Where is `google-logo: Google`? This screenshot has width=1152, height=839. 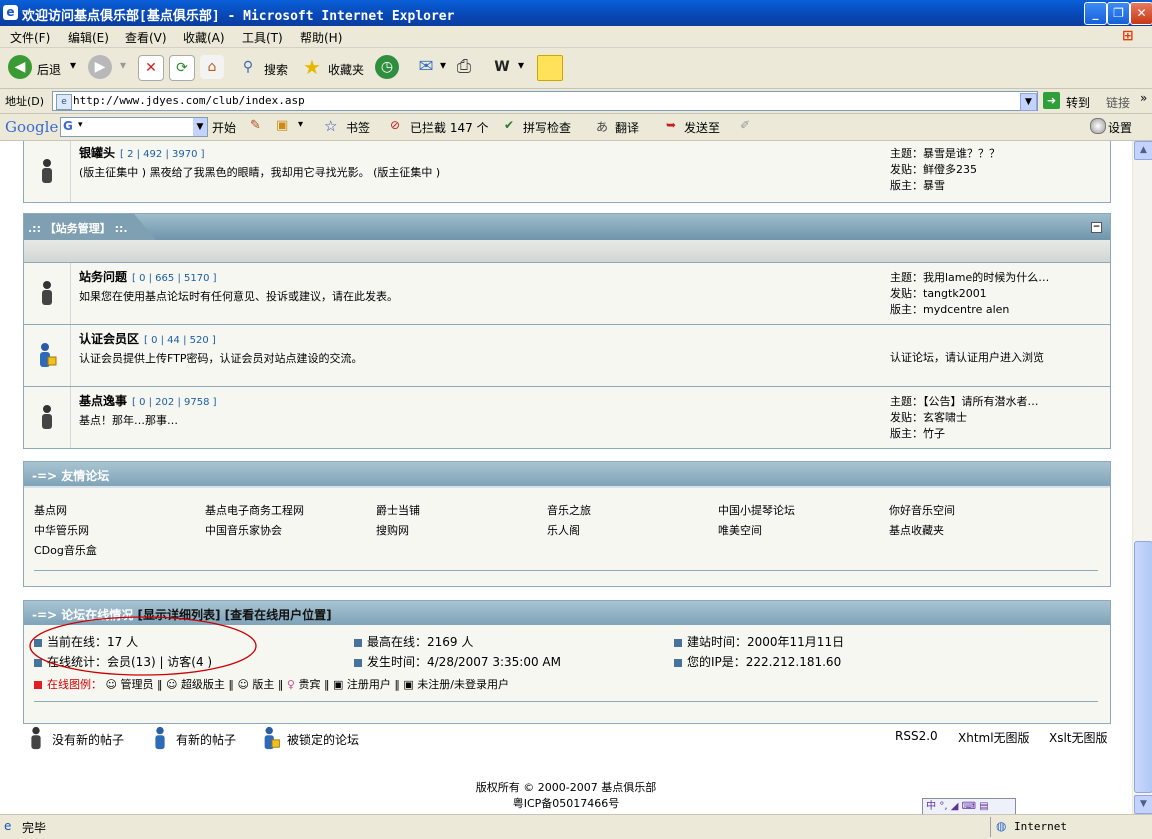
google-logo: Google is located at coordinates (31, 127).